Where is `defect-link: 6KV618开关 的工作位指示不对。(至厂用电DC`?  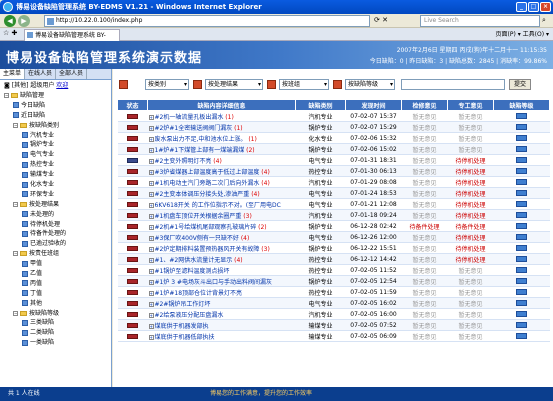 defect-link: 6KV618开关 的工作位指示不对。(至厂用电DC is located at coordinates (218, 205).